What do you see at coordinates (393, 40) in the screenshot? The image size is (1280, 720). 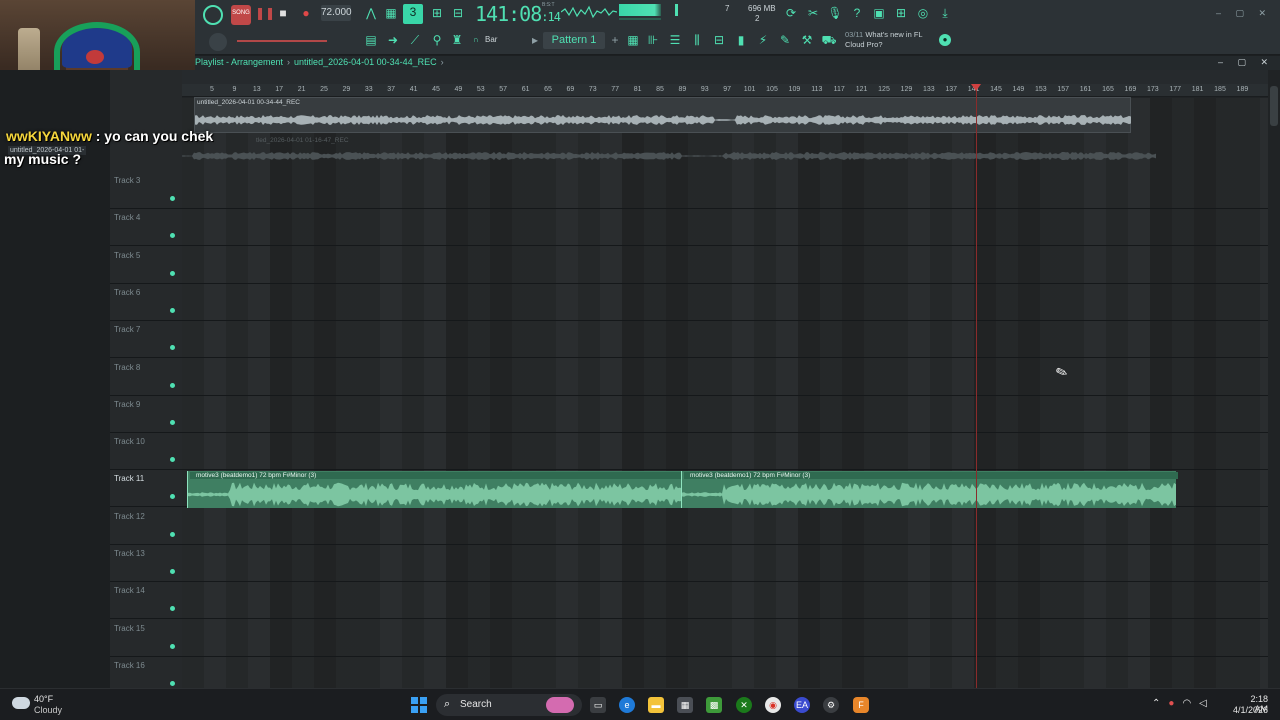 I see `next-icon: ➜` at bounding box center [393, 40].